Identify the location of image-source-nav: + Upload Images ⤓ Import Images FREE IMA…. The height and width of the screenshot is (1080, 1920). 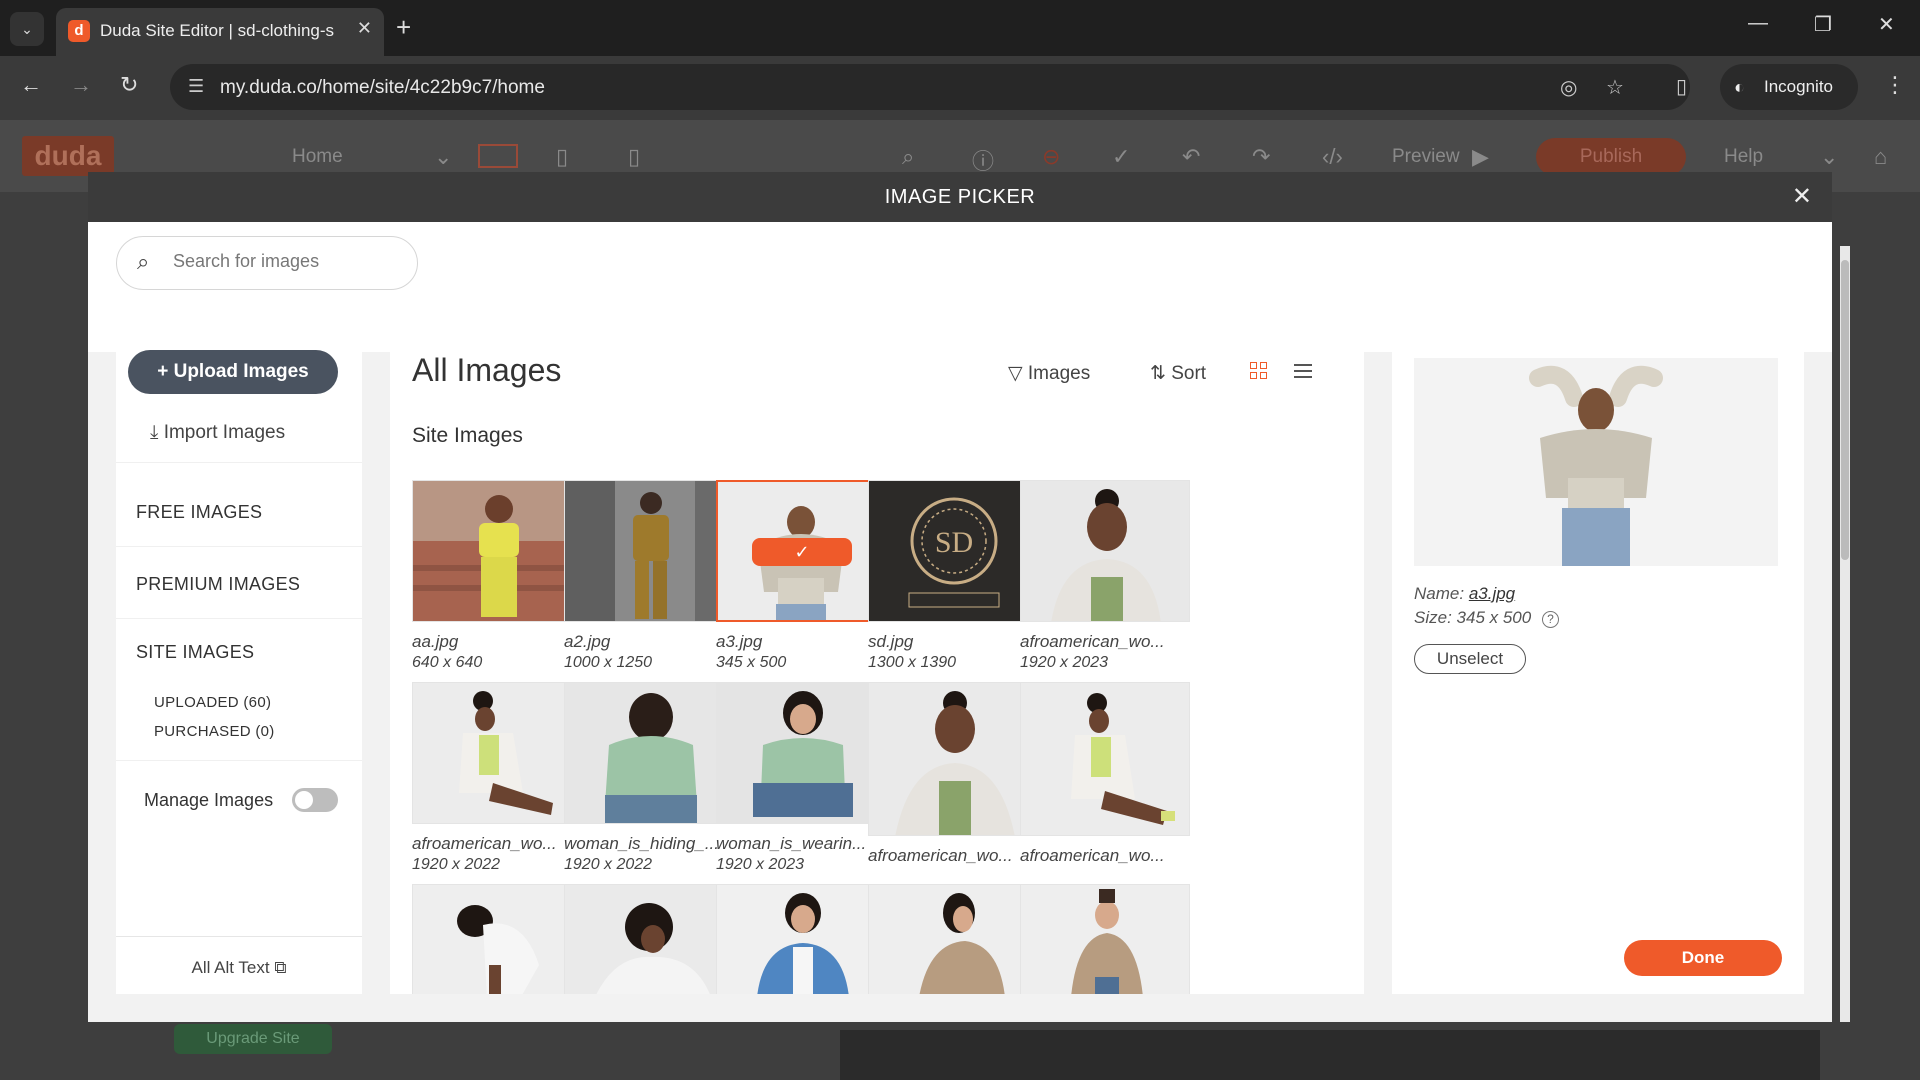
(239, 662).